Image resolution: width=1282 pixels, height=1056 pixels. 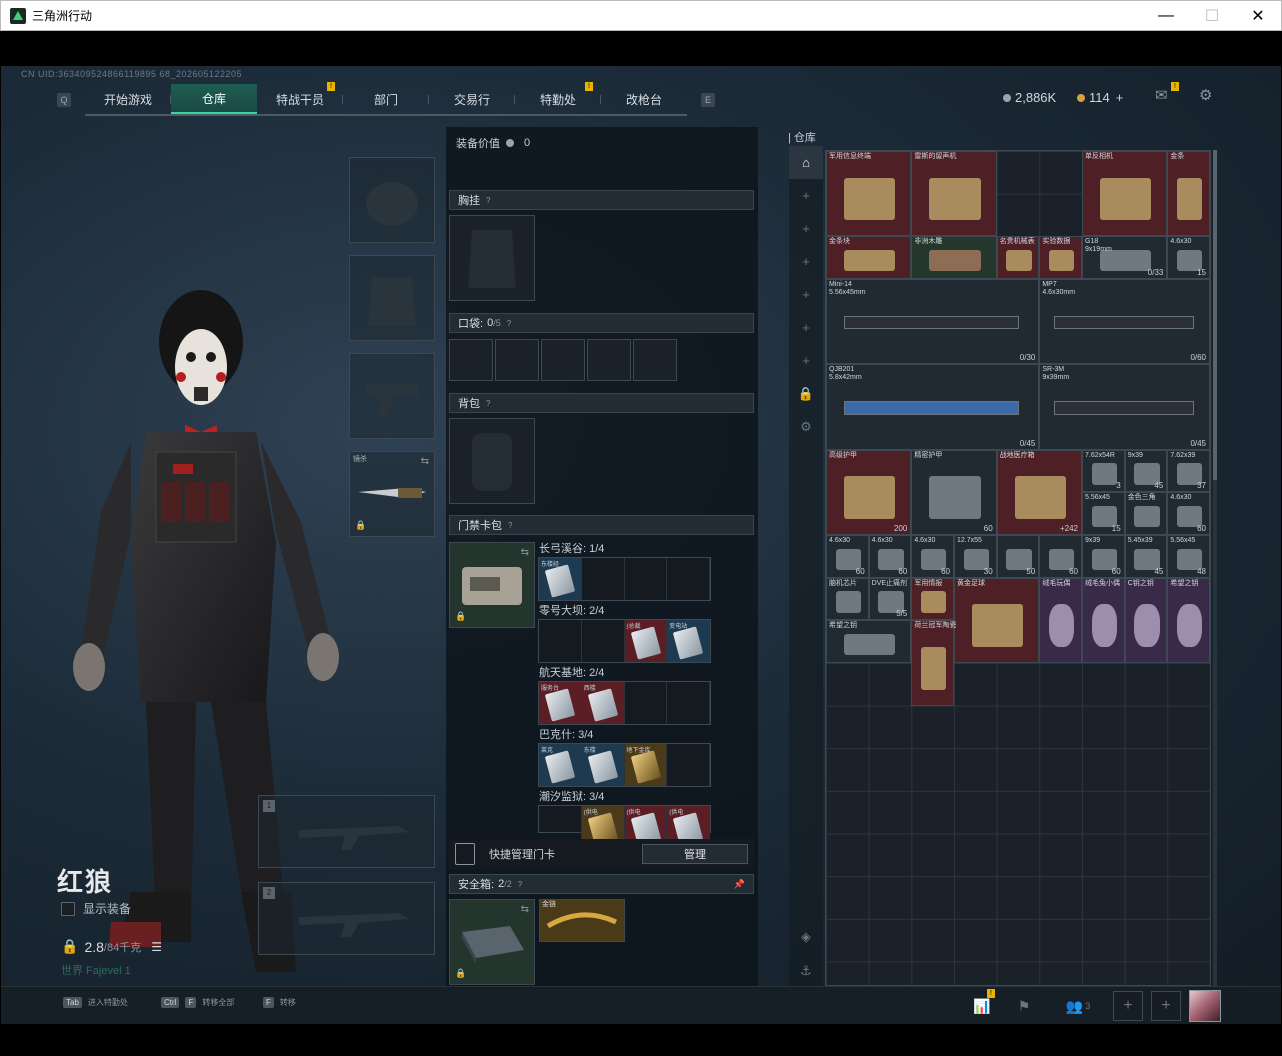 What do you see at coordinates (869, 642) in the screenshot?
I see `warehouse-item: 希望之钥` at bounding box center [869, 642].